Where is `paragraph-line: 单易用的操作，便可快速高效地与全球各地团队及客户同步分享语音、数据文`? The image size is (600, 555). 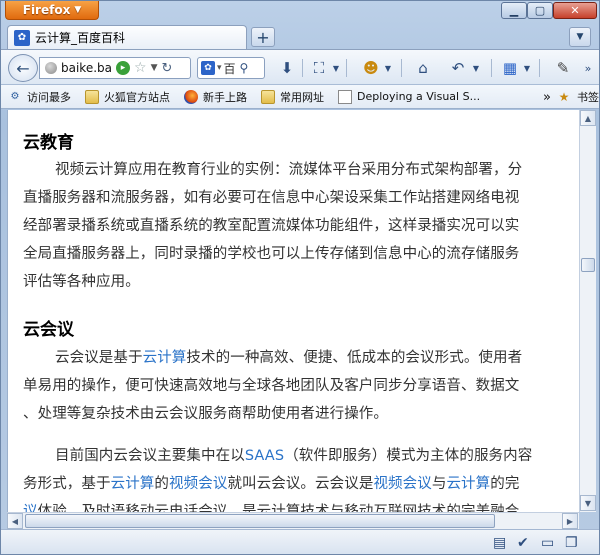
paragraph-line: 单易用的操作，便可快速高效地与全球各地团队及客户同步分享语音、数据文 is located at coordinates (271, 386).